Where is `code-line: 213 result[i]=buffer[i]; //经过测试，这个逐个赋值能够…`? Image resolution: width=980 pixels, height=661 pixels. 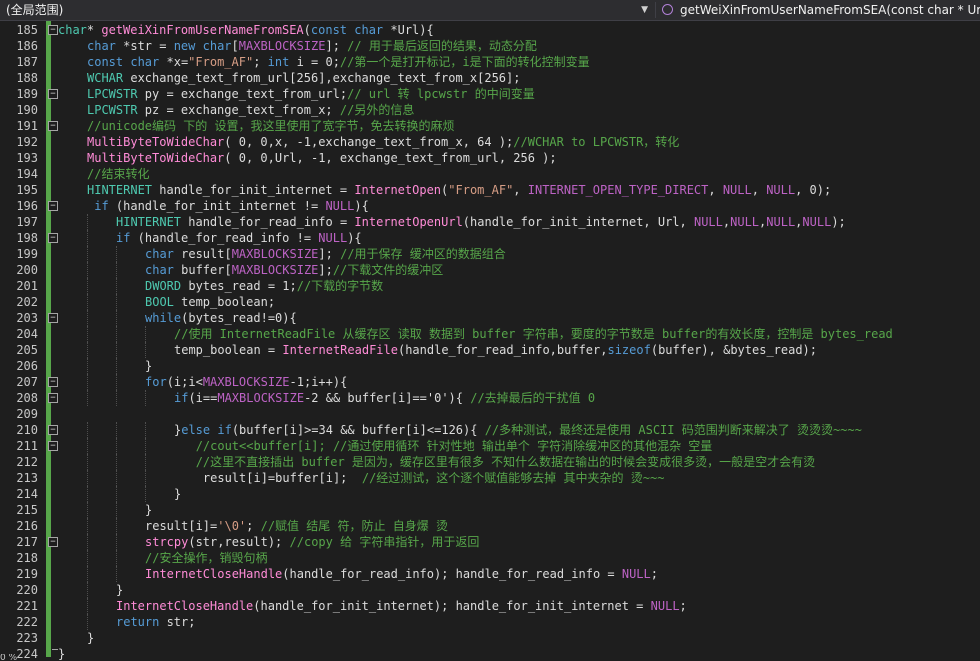
code-line: 213 result[i]=buffer[i]; //经过测试，这个逐个赋值能够… is located at coordinates (490, 478).